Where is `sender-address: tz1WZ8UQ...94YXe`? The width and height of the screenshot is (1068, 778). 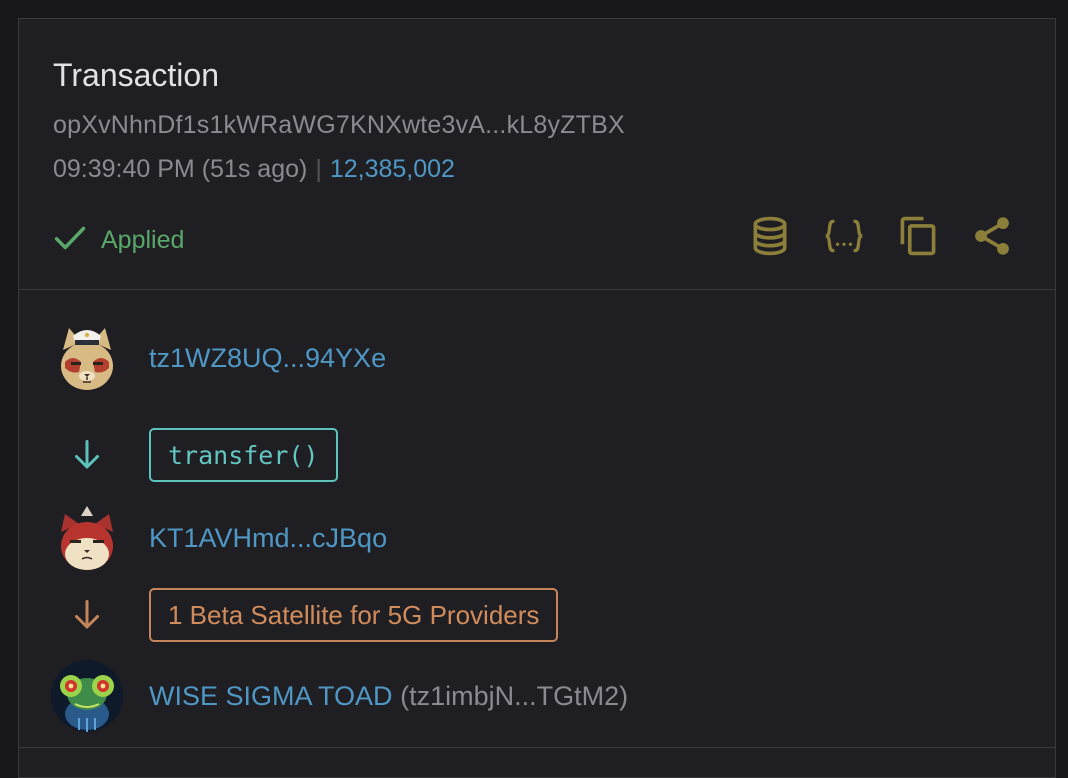 sender-address: tz1WZ8UQ...94YXe is located at coordinates (267, 358).